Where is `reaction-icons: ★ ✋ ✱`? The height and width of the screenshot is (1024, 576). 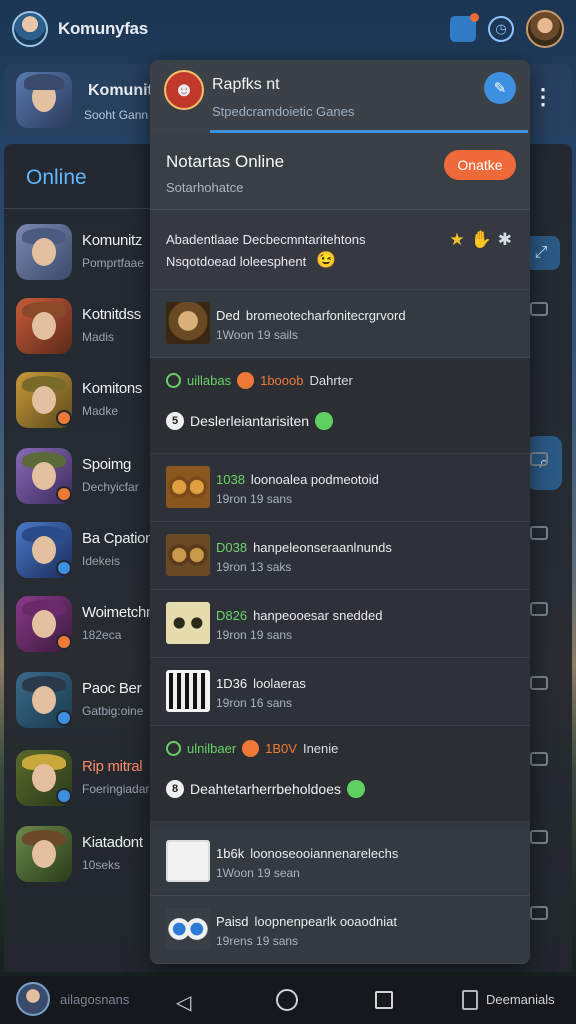
reaction-icons: ★ ✋ ✱ is located at coordinates (480, 240).